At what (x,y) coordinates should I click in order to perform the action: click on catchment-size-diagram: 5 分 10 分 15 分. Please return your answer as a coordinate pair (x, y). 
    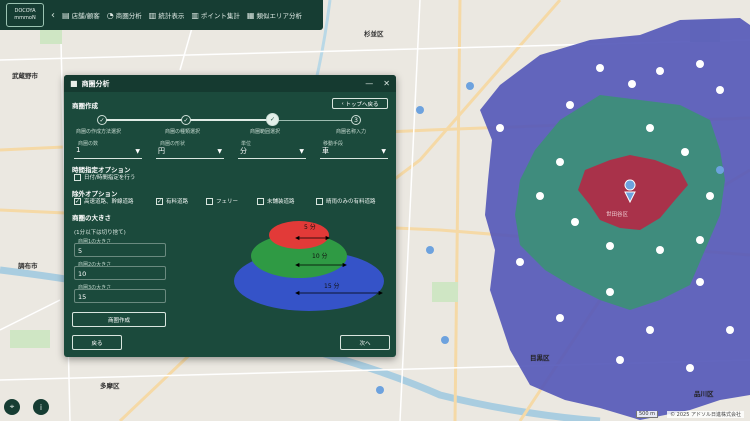
    Looking at the image, I should click on (309, 266).